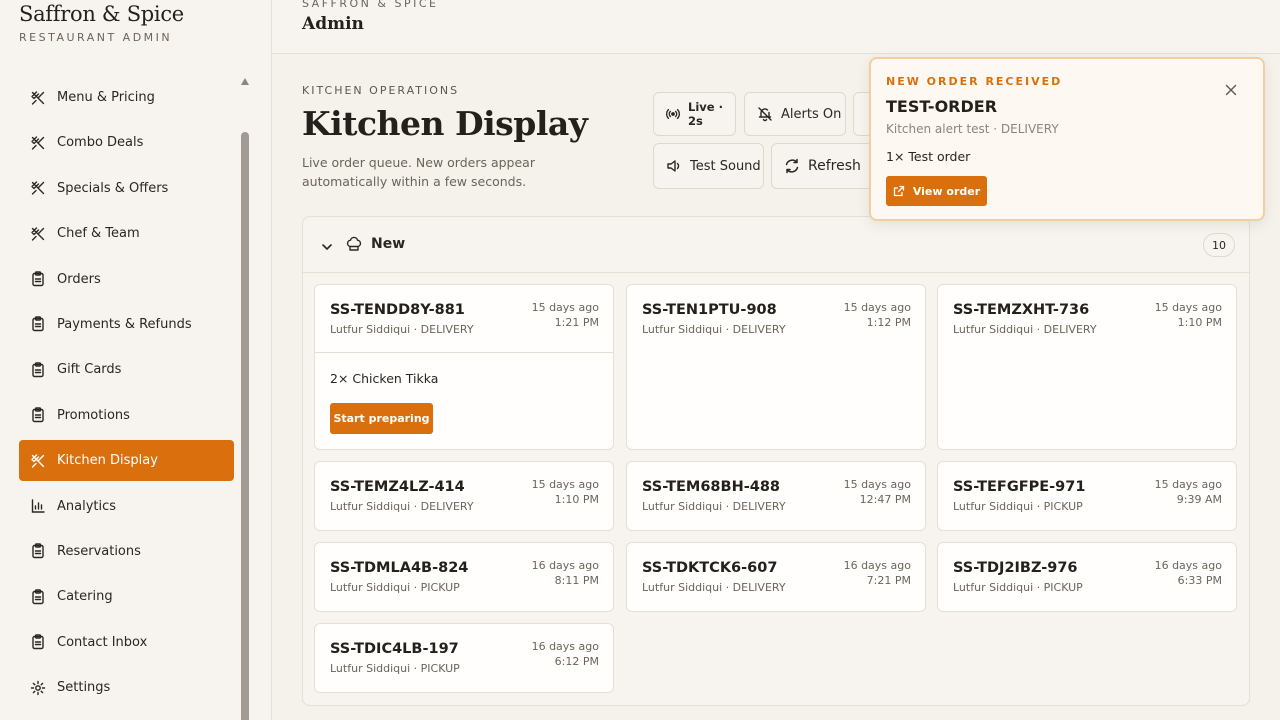  Describe the element at coordinates (126, 97) in the screenshot. I see `sidebar-item-menu-pricing: Menu & Pricing` at that location.